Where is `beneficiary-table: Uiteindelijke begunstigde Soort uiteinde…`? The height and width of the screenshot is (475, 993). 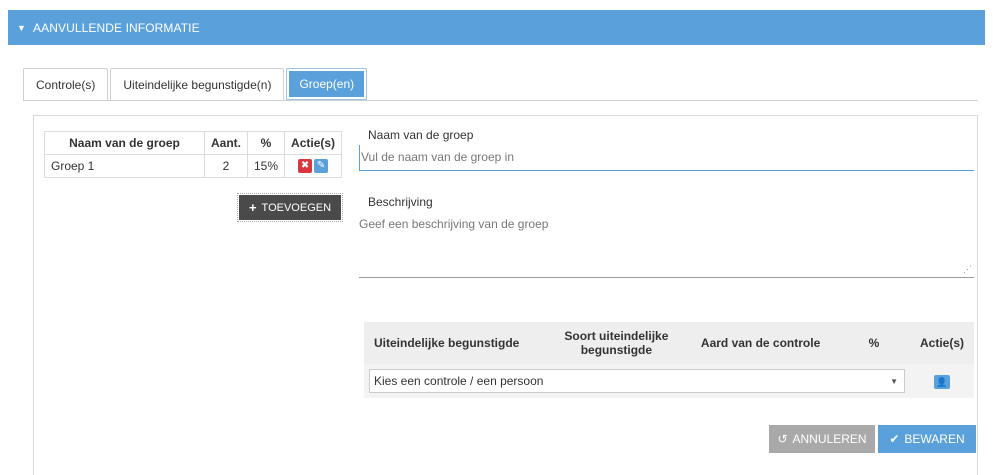 beneficiary-table: Uiteindelijke begunstigde Soort uiteinde… is located at coordinates (669, 360).